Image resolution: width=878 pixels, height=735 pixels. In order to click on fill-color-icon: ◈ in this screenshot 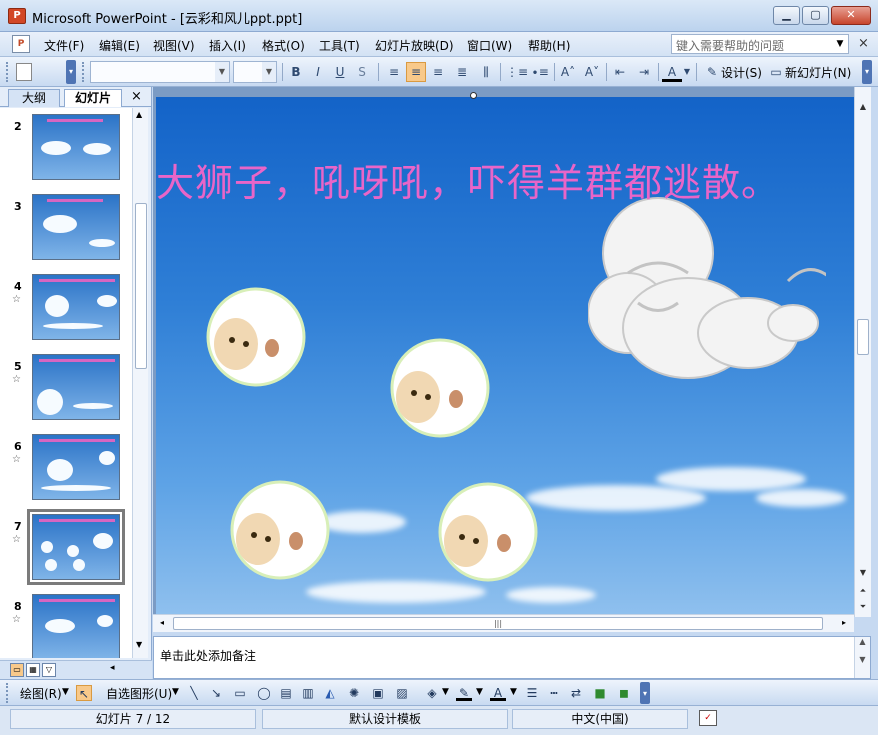, I will do `click(432, 693)`.